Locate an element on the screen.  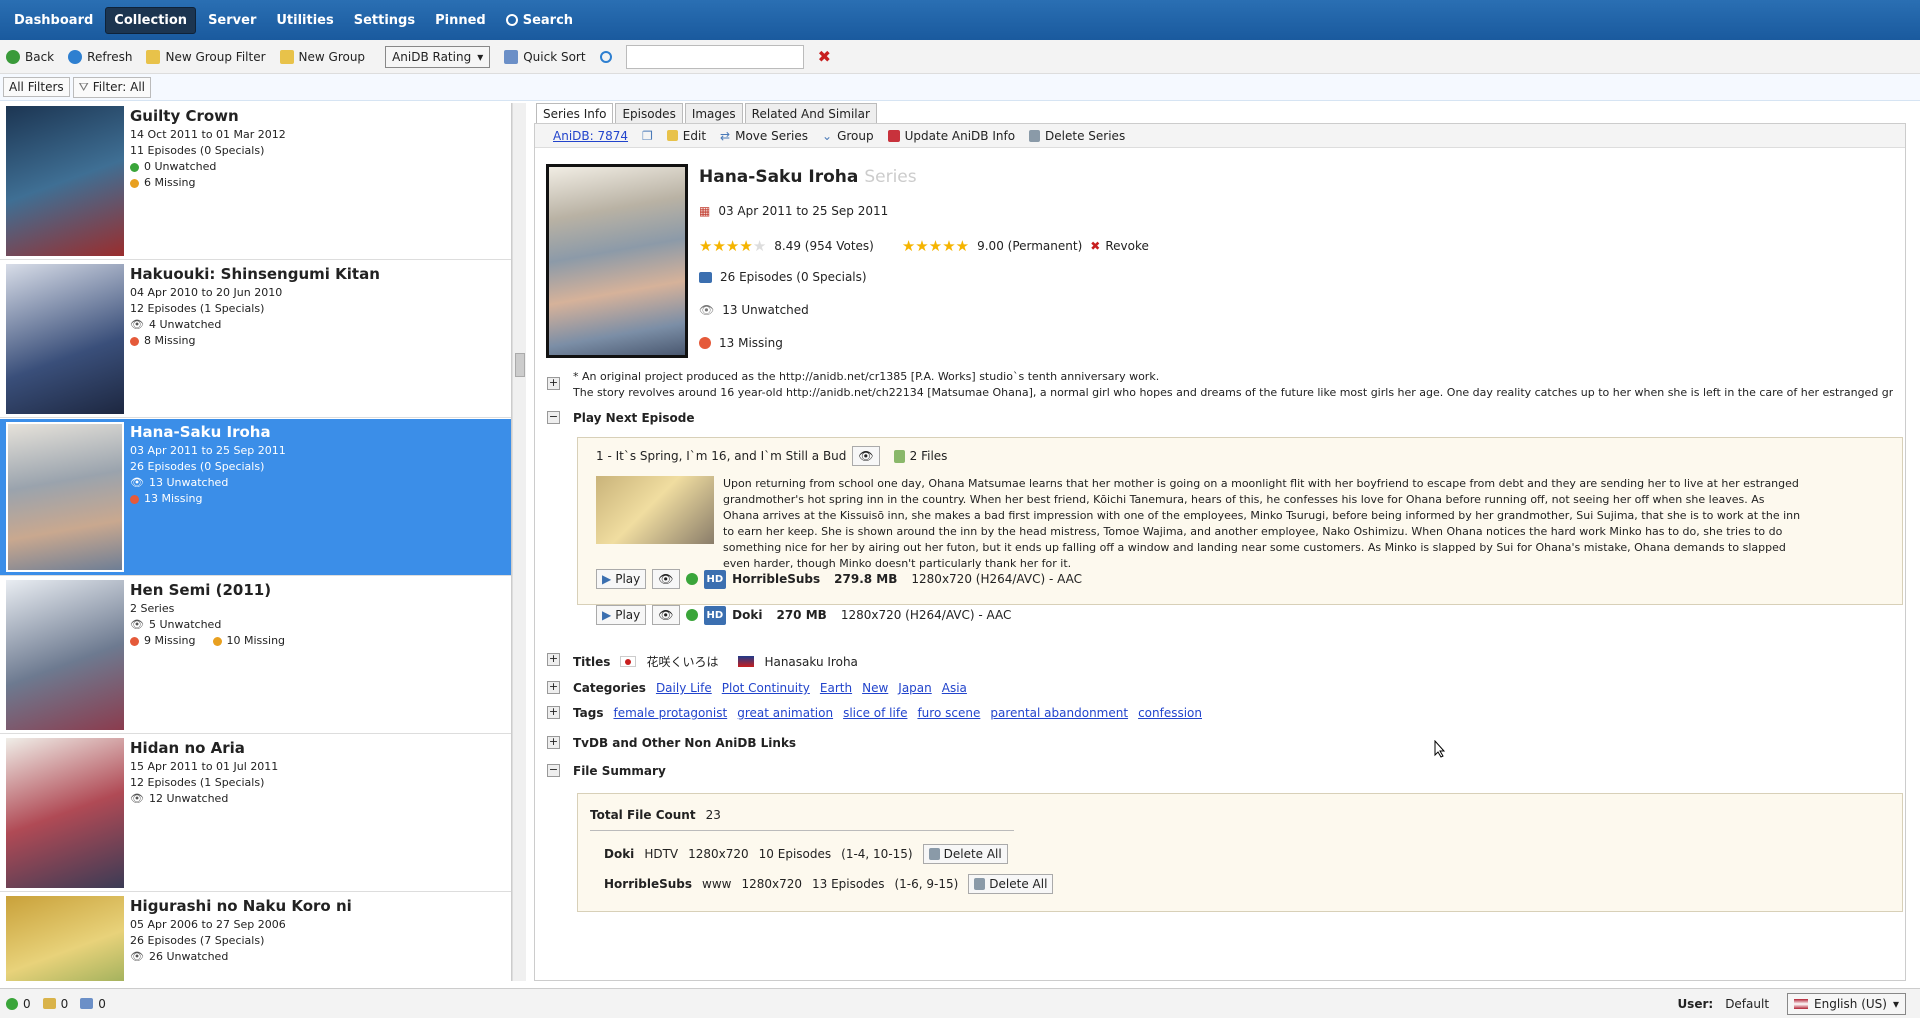
filter-label: Filter: All is located at coordinates (119, 87).